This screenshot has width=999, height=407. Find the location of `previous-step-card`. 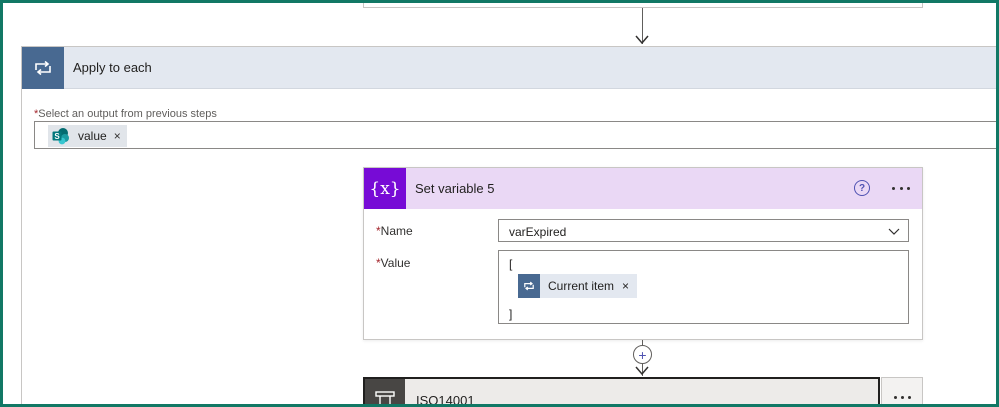

previous-step-card is located at coordinates (643, 4).